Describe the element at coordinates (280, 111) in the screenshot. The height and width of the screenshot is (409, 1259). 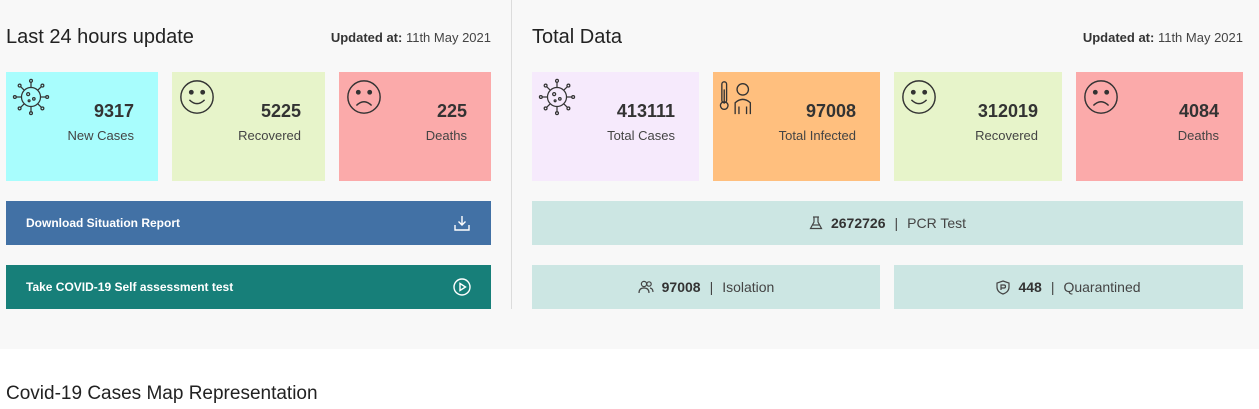
I see `recovered-value: 5225` at that location.